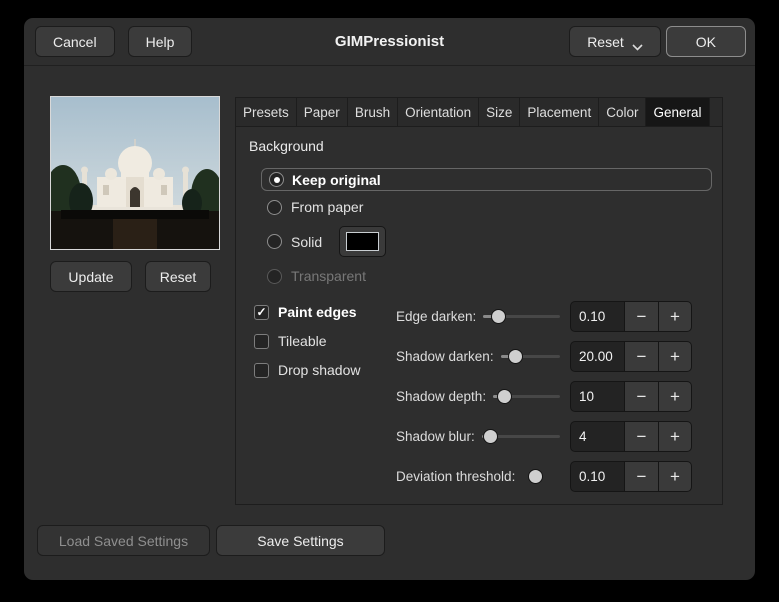  I want to click on edge-darken-row: Edge darken: 0.10 − +, so click(544, 316).